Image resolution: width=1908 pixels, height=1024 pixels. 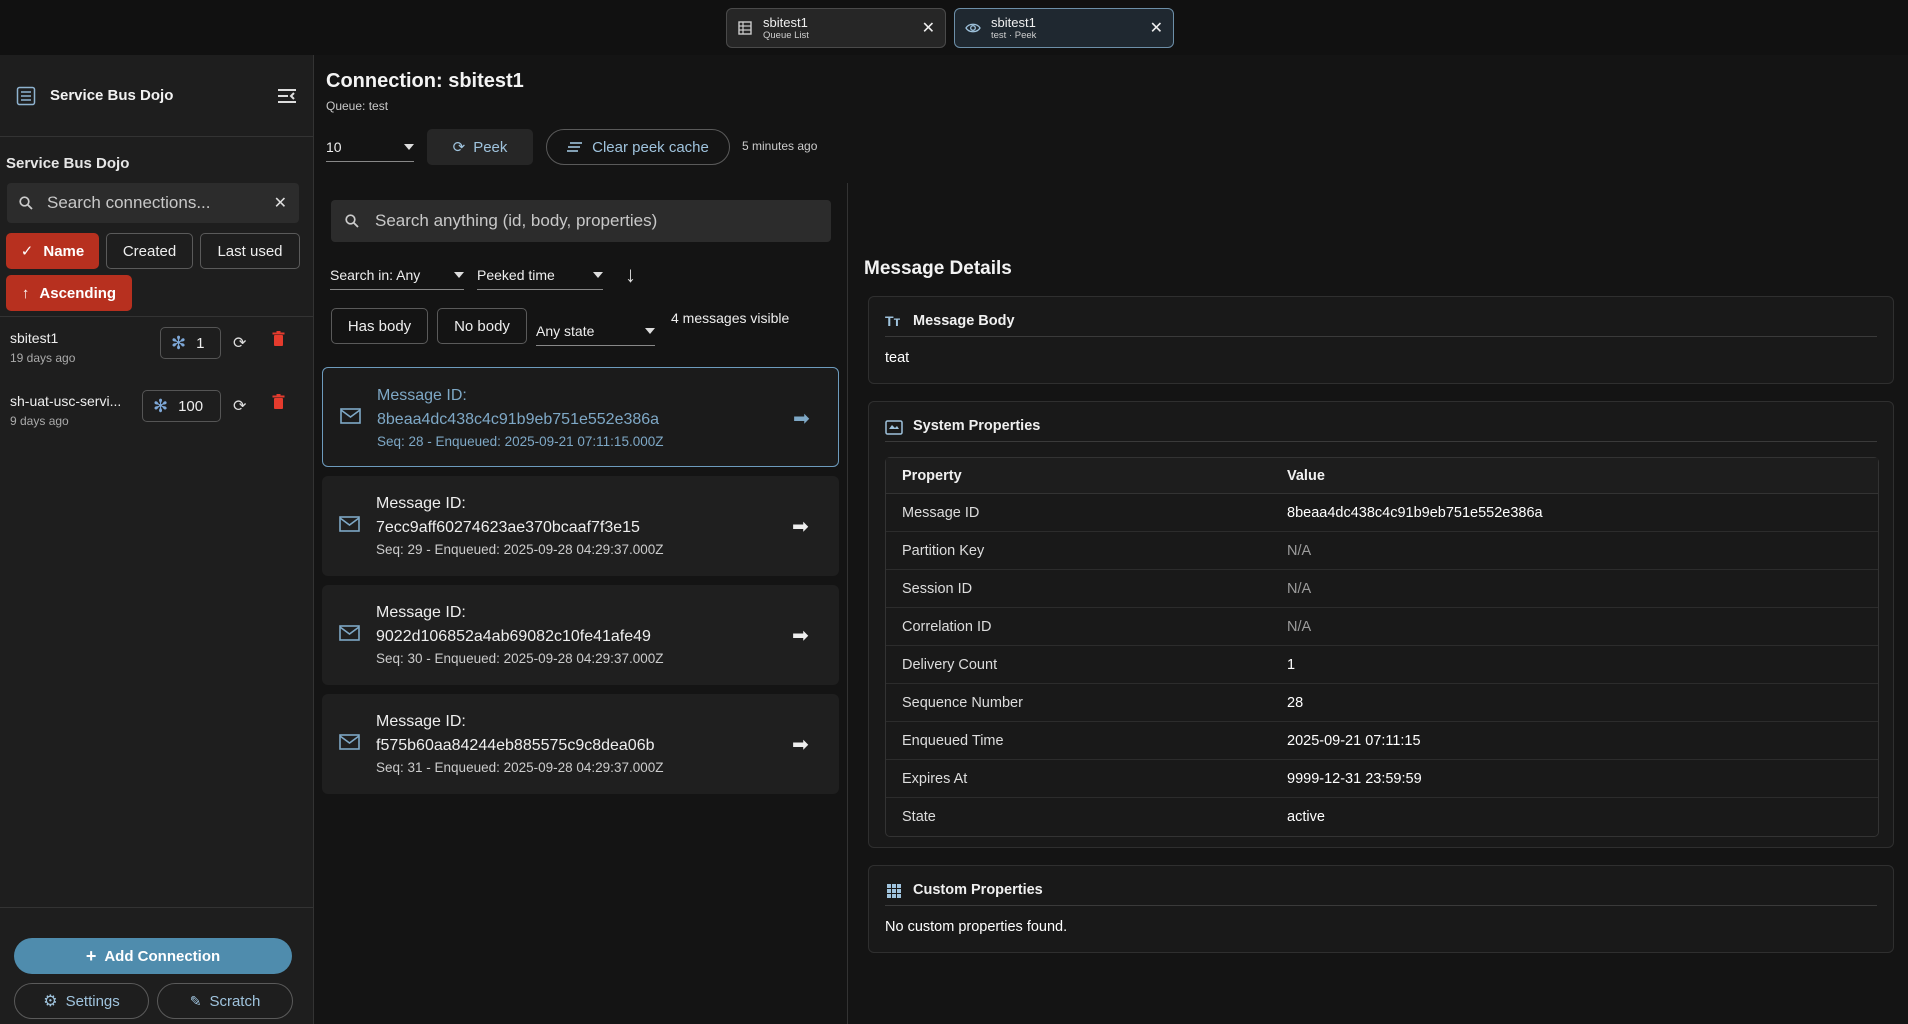 I want to click on app-logo-icon, so click(x=26, y=95).